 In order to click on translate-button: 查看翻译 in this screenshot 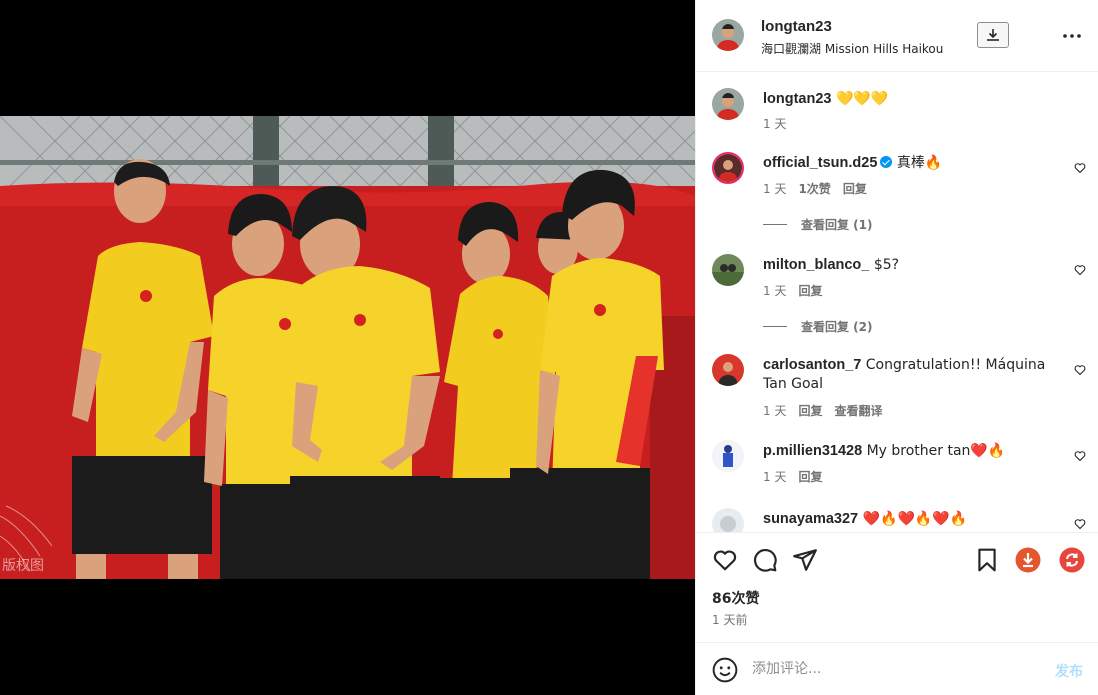, I will do `click(858, 410)`.